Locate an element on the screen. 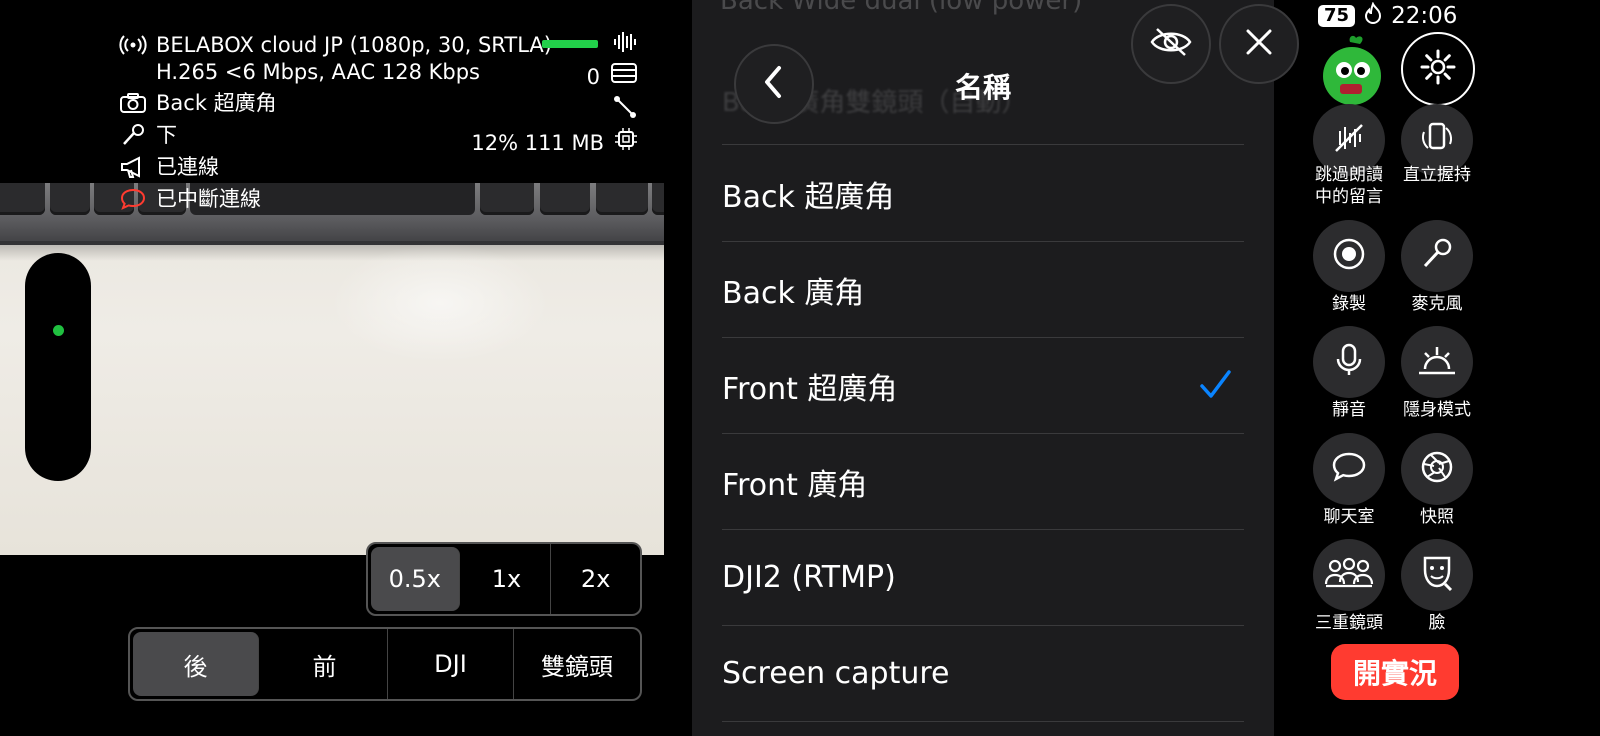 Image resolution: width=1600 pixels, height=736 pixels. network-indicator is located at coordinates (625, 111).